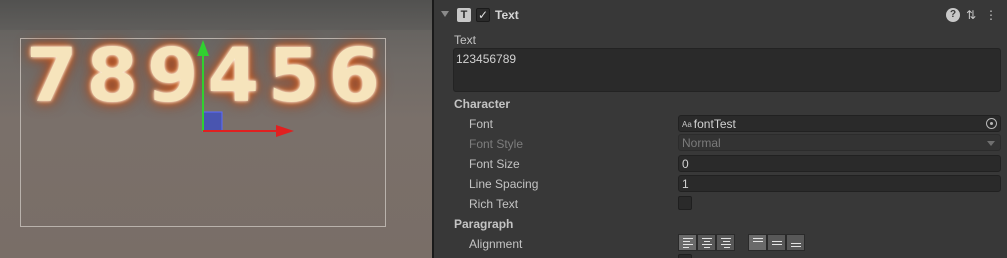 Image resolution: width=1007 pixels, height=258 pixels. What do you see at coordinates (465, 40) in the screenshot?
I see `text-label: Text` at bounding box center [465, 40].